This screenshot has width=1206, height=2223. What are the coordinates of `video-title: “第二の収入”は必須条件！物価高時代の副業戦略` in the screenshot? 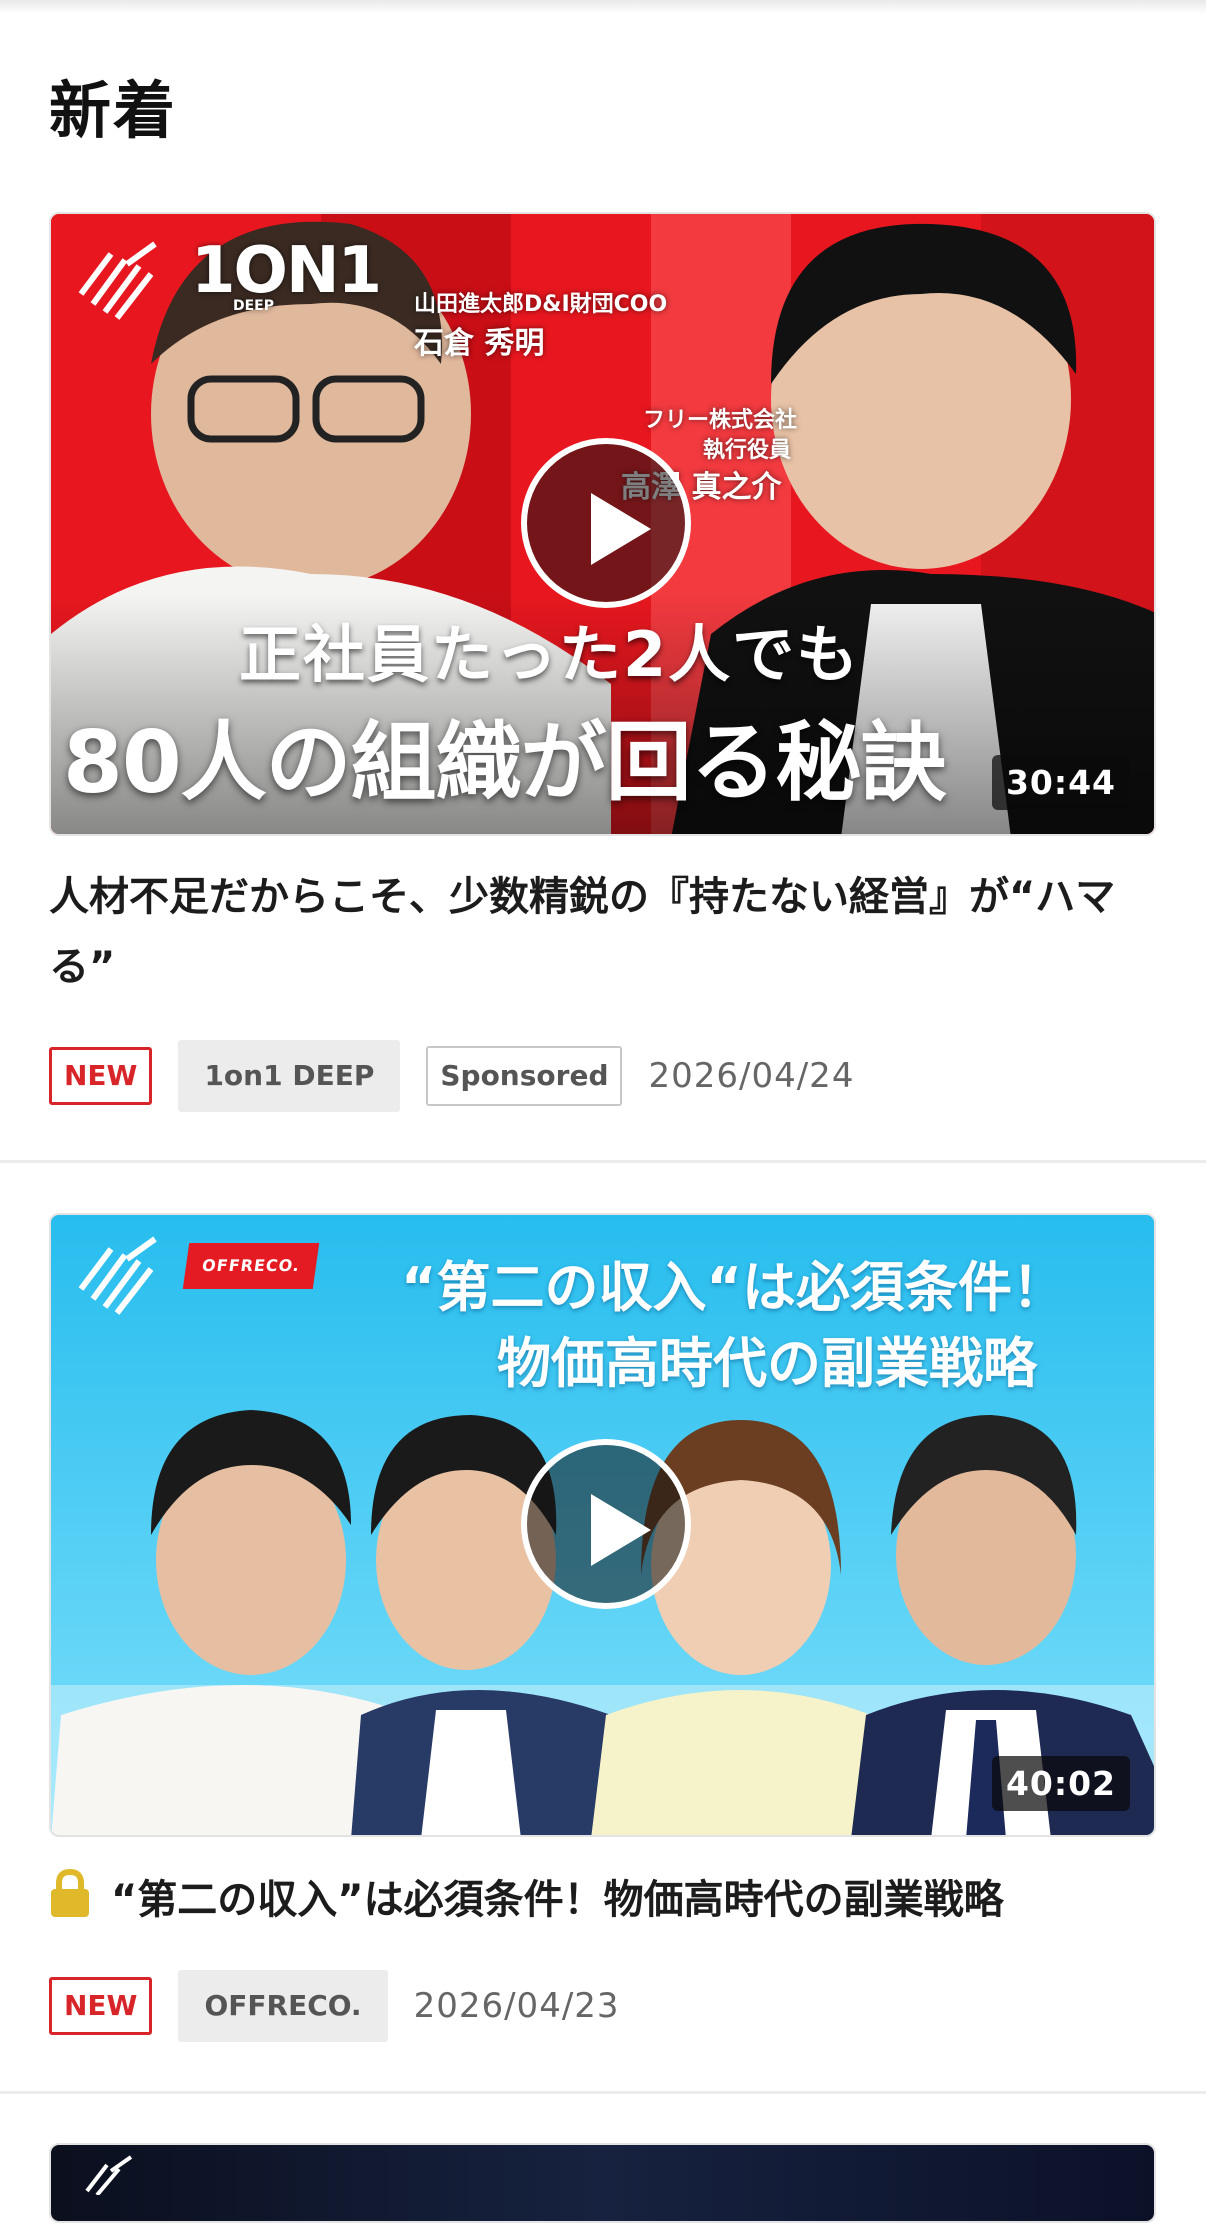 It's located at (557, 1900).